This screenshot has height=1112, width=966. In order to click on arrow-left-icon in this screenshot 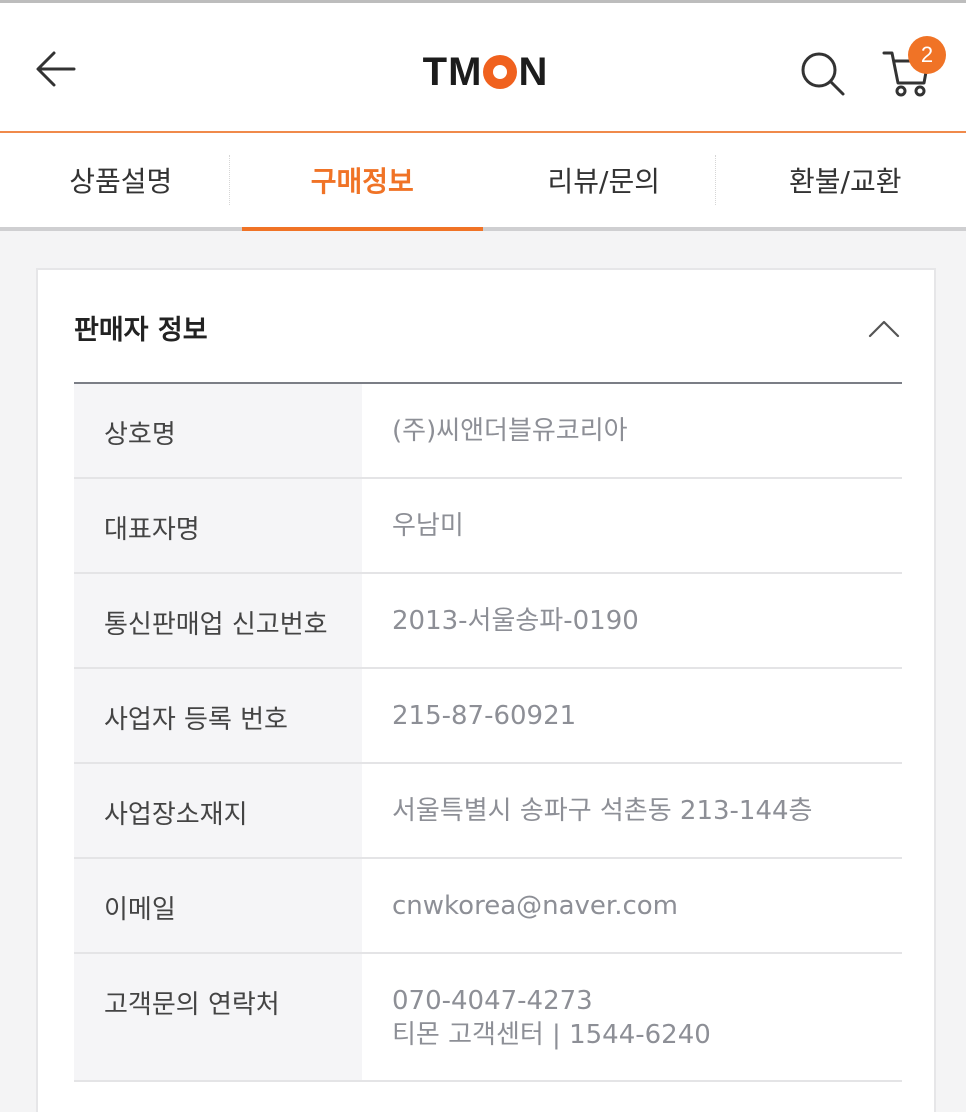, I will do `click(56, 69)`.